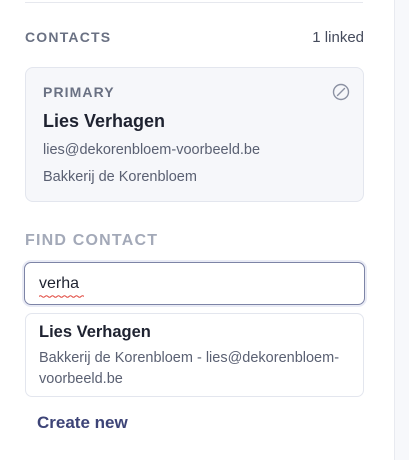 This screenshot has height=460, width=409. Describe the element at coordinates (92, 240) in the screenshot. I see `find-contact-title: FIND CONTACT` at that location.